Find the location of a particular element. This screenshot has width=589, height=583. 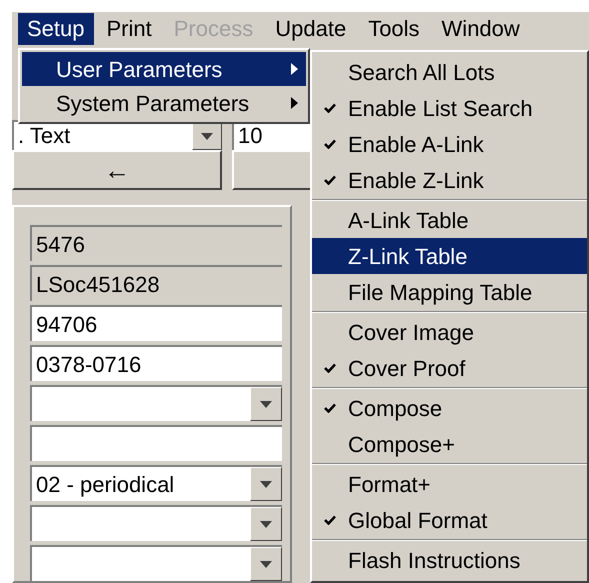

menu-title: Print is located at coordinates (129, 29).